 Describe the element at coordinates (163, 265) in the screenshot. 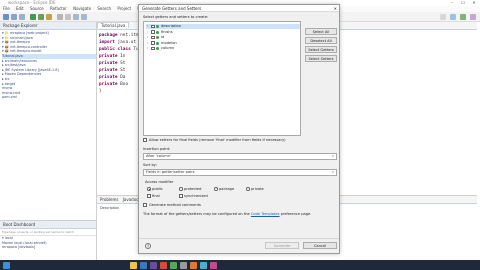

I see `chrome-icon` at that location.